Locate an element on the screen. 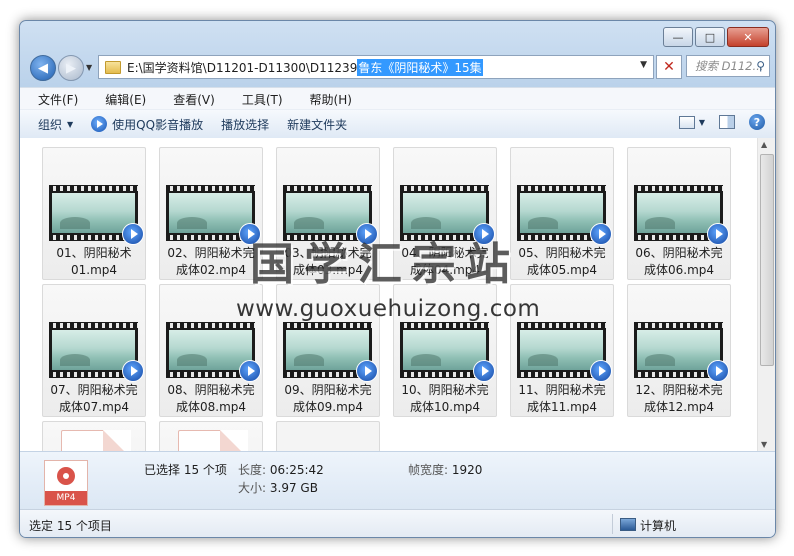 The image size is (794, 556). file-item: 08、阴阳秘术完 成体08.mp4 is located at coordinates (211, 350).